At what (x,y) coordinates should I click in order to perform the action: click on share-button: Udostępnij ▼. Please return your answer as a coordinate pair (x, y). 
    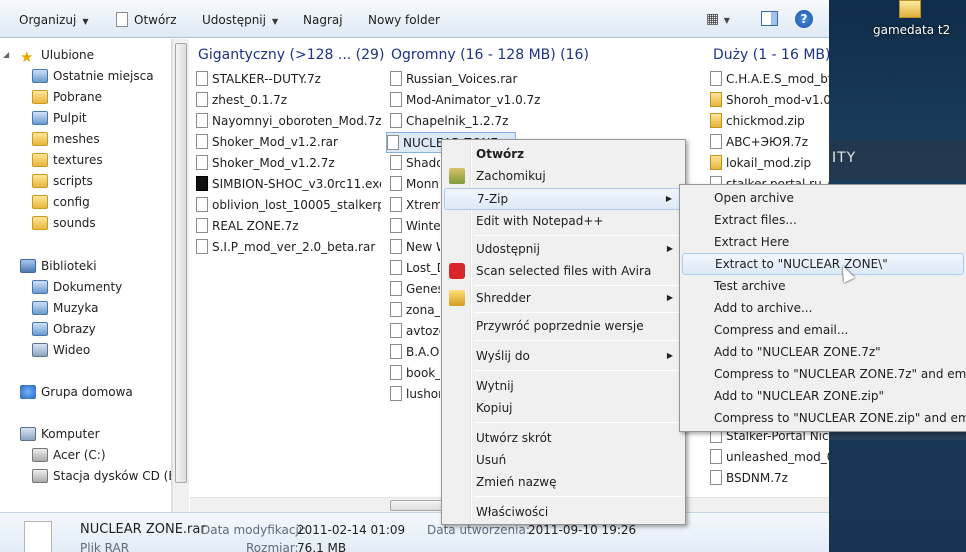
    Looking at the image, I should click on (240, 20).